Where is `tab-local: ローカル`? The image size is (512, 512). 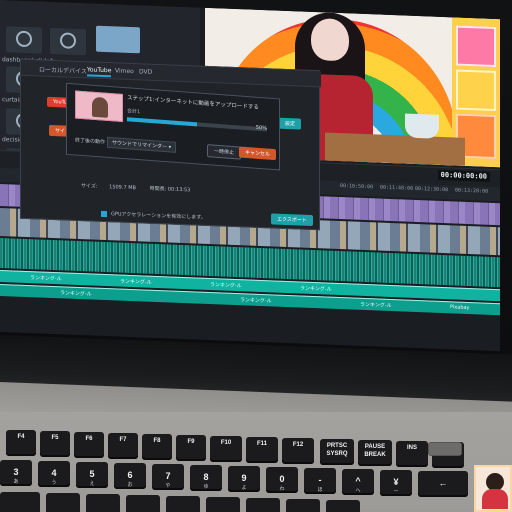
tab-local: ローカル is located at coordinates (51, 69).